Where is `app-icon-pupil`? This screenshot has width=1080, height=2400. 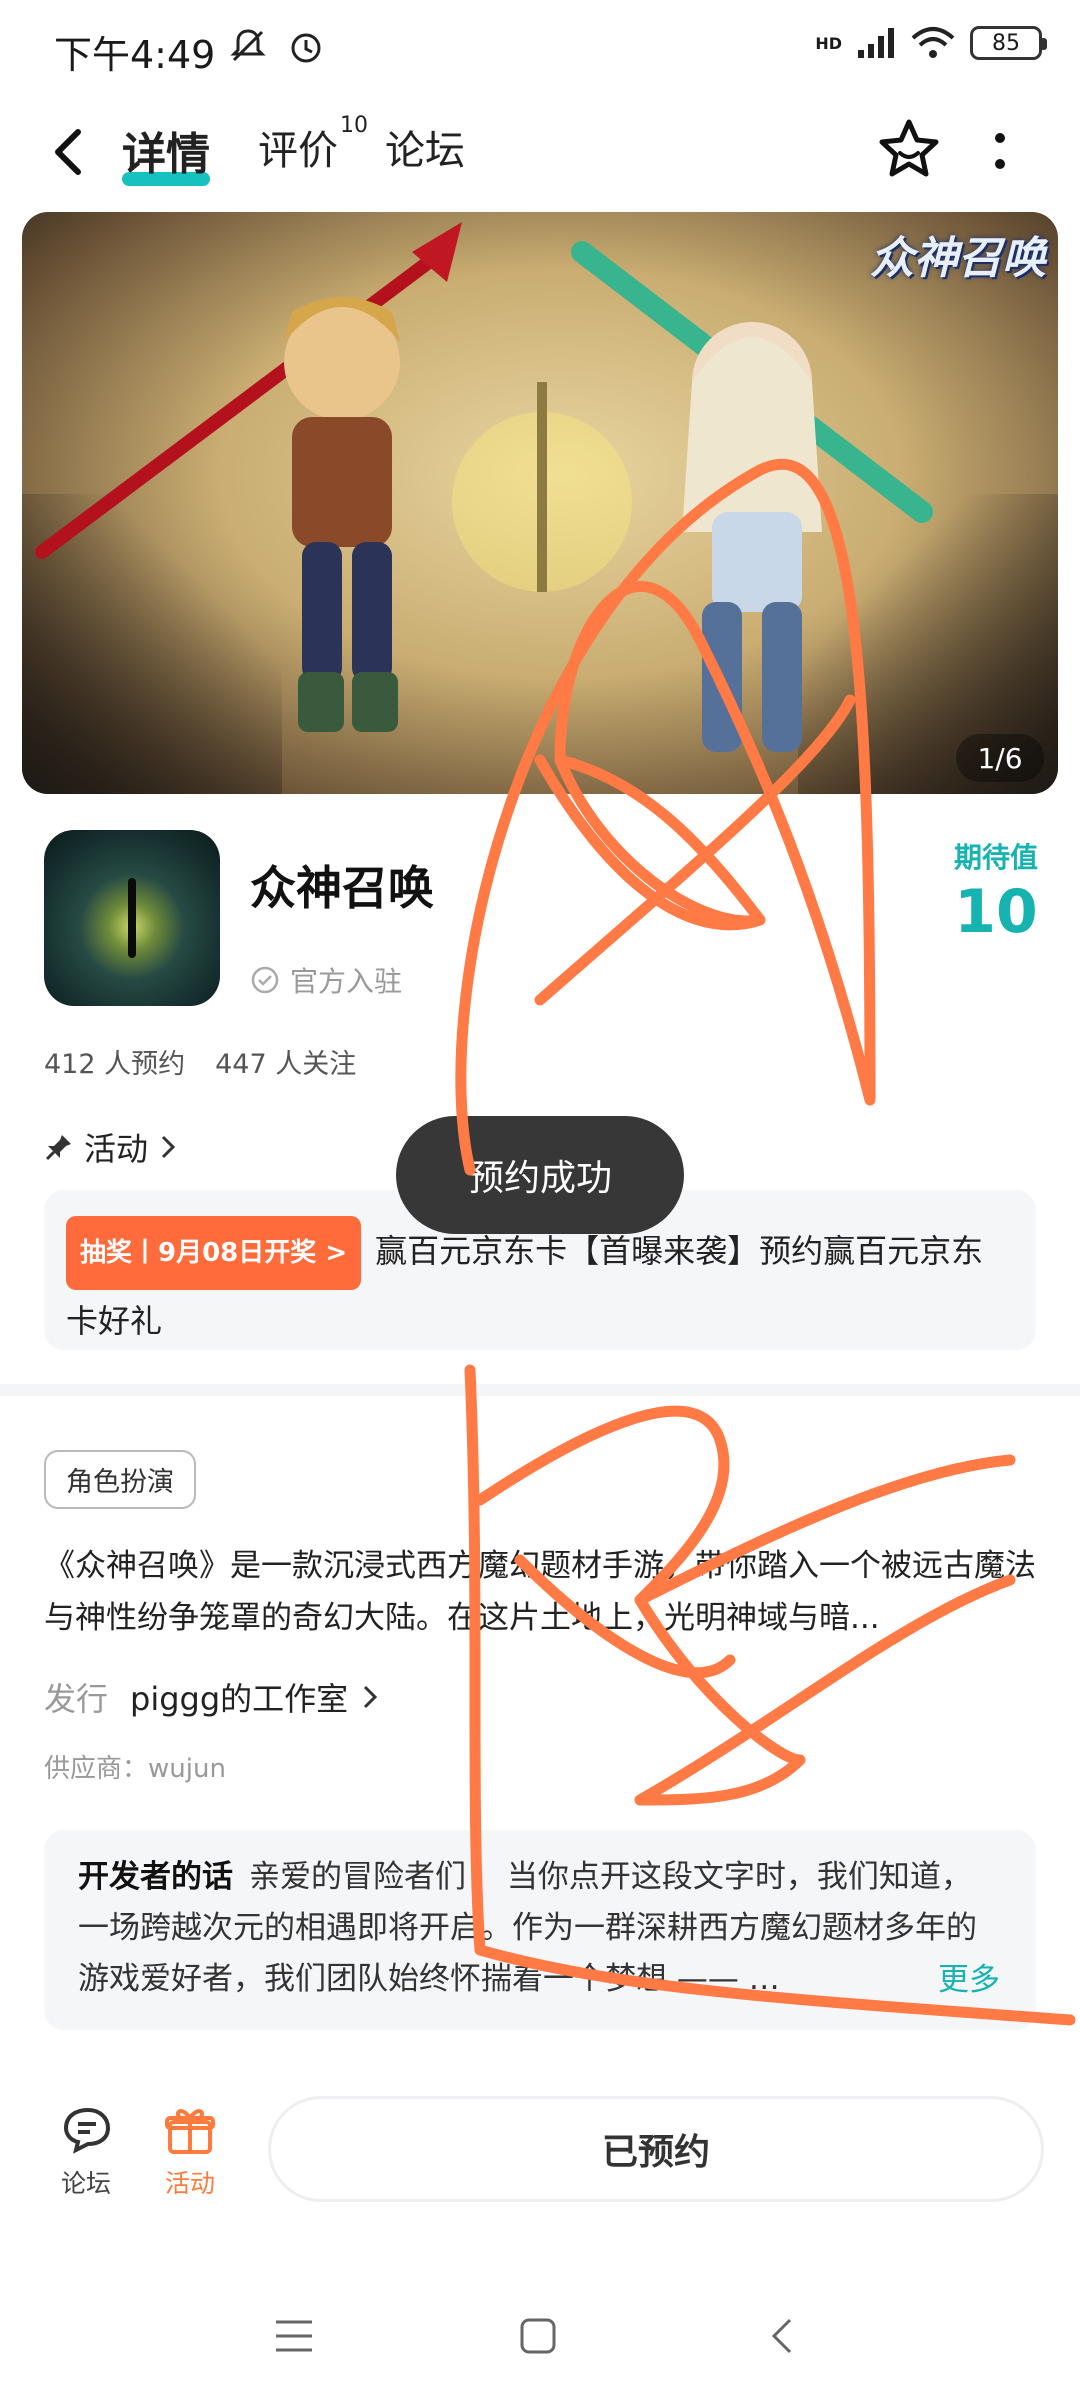
app-icon-pupil is located at coordinates (132, 918).